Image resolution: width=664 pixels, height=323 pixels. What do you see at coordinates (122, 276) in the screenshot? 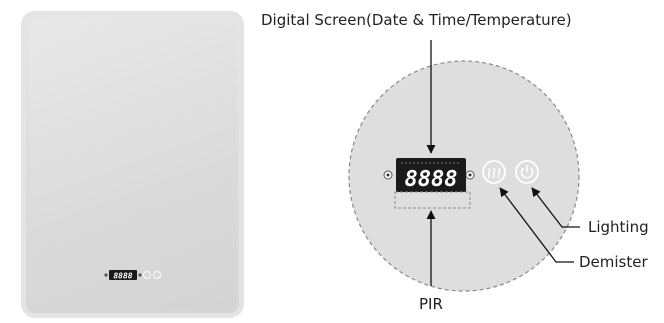
I see `mini-display-digits: 8888` at bounding box center [122, 276].